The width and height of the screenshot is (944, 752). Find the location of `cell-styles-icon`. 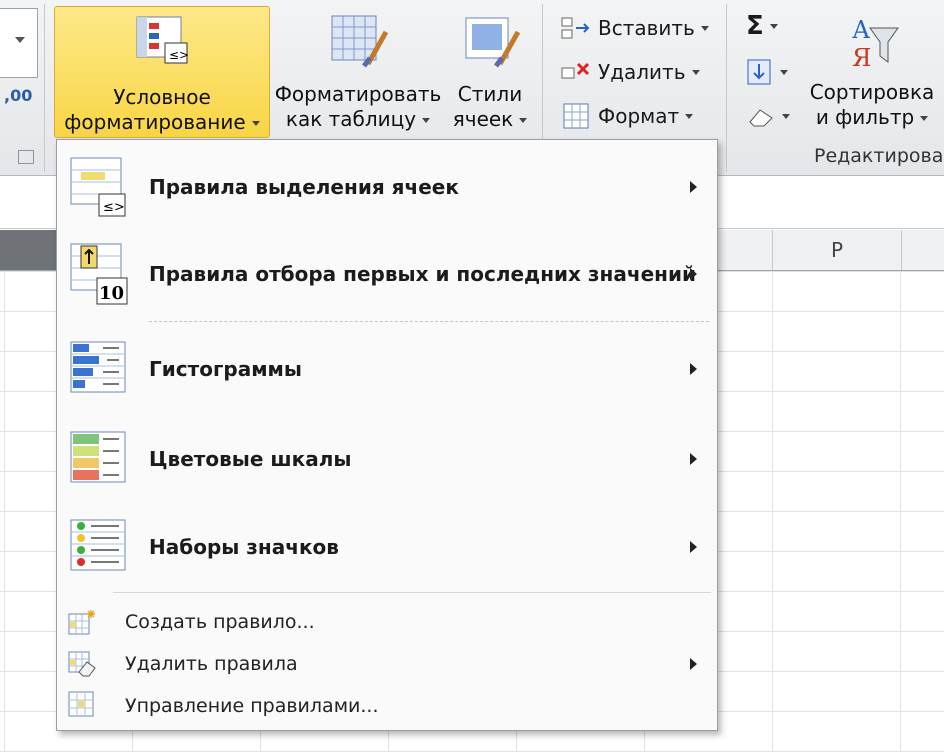

cell-styles-icon is located at coordinates (493, 42).